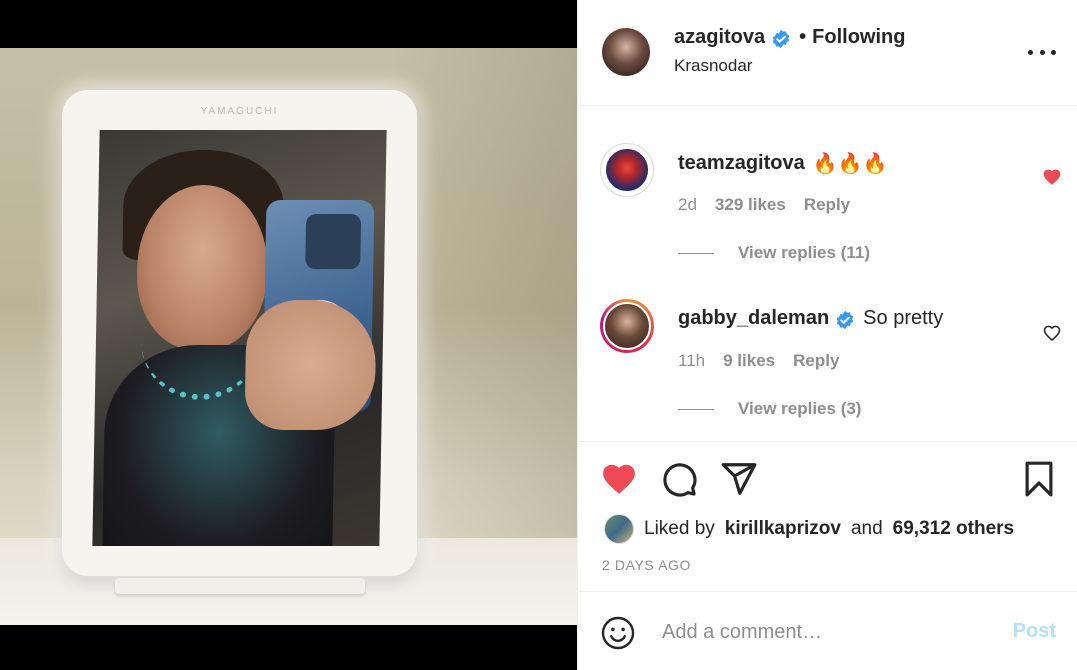  I want to click on comment-text-row: gabby_daleman So pretty, so click(810, 318).